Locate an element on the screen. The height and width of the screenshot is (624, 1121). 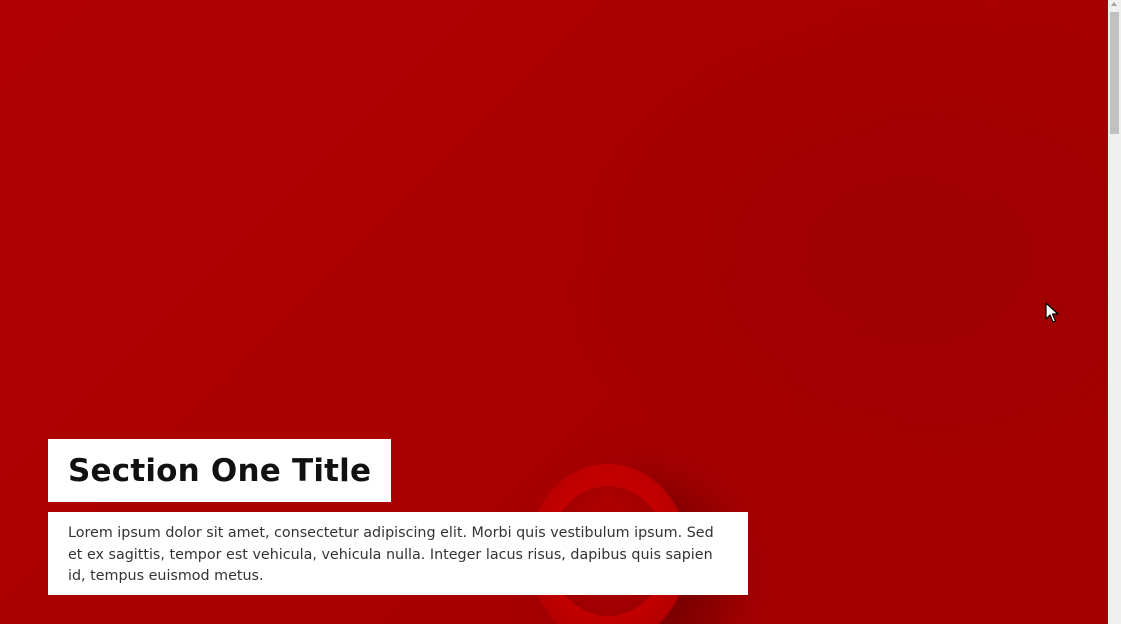
section-title-box: Section One Title is located at coordinates (220, 470).